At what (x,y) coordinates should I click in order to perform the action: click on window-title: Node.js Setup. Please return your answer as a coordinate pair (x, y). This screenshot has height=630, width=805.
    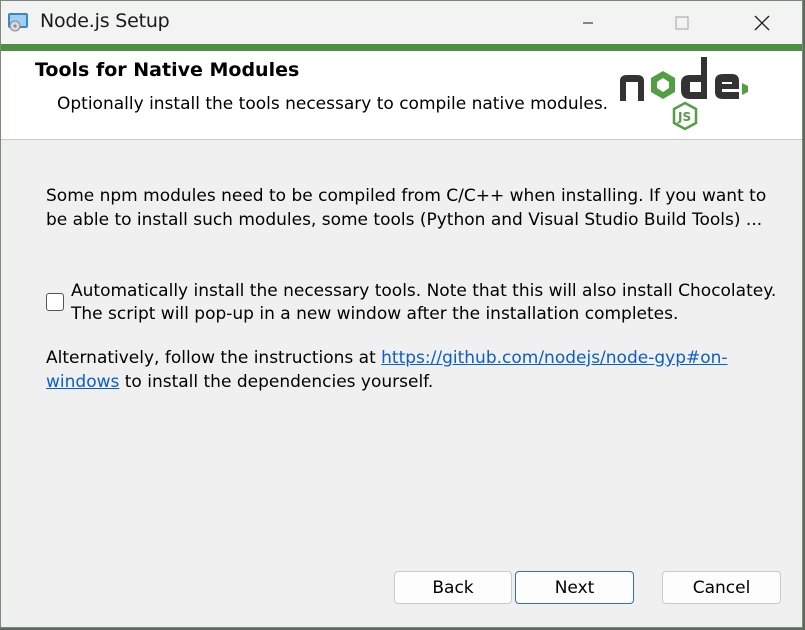
    Looking at the image, I should click on (105, 21).